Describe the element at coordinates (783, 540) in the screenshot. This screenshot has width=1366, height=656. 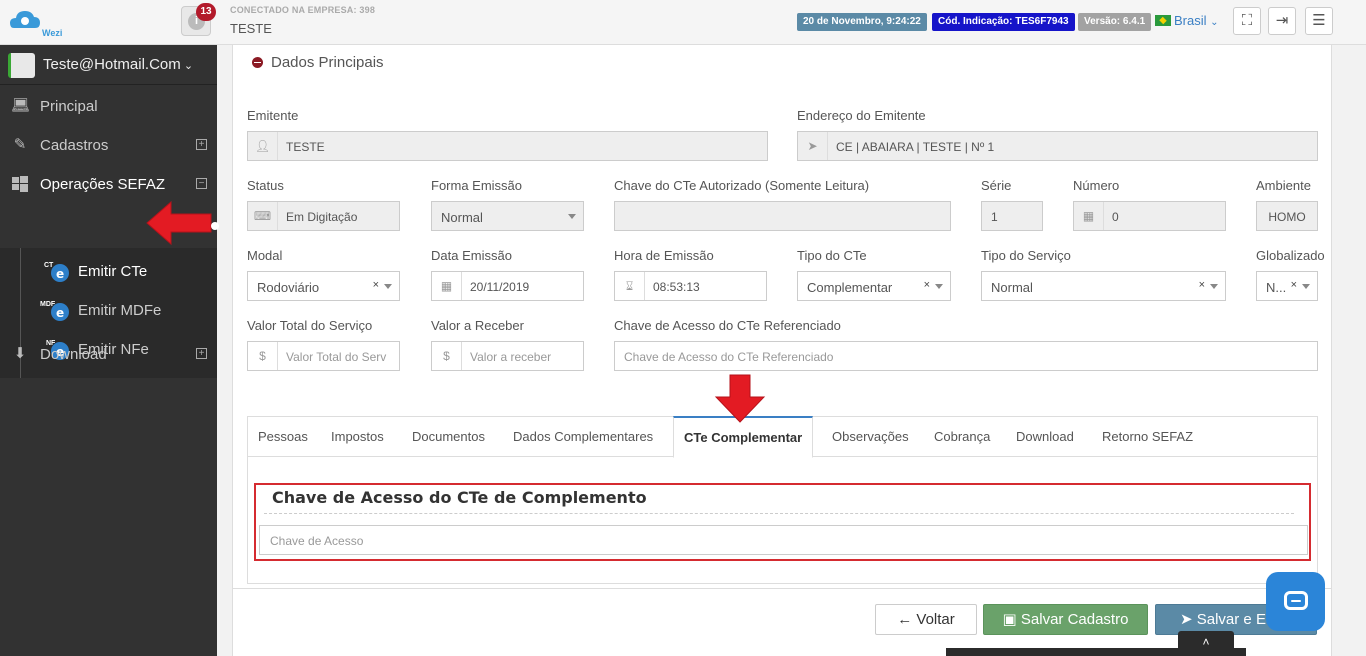
I see `chave-acesso-input: Chave de Acesso` at that location.